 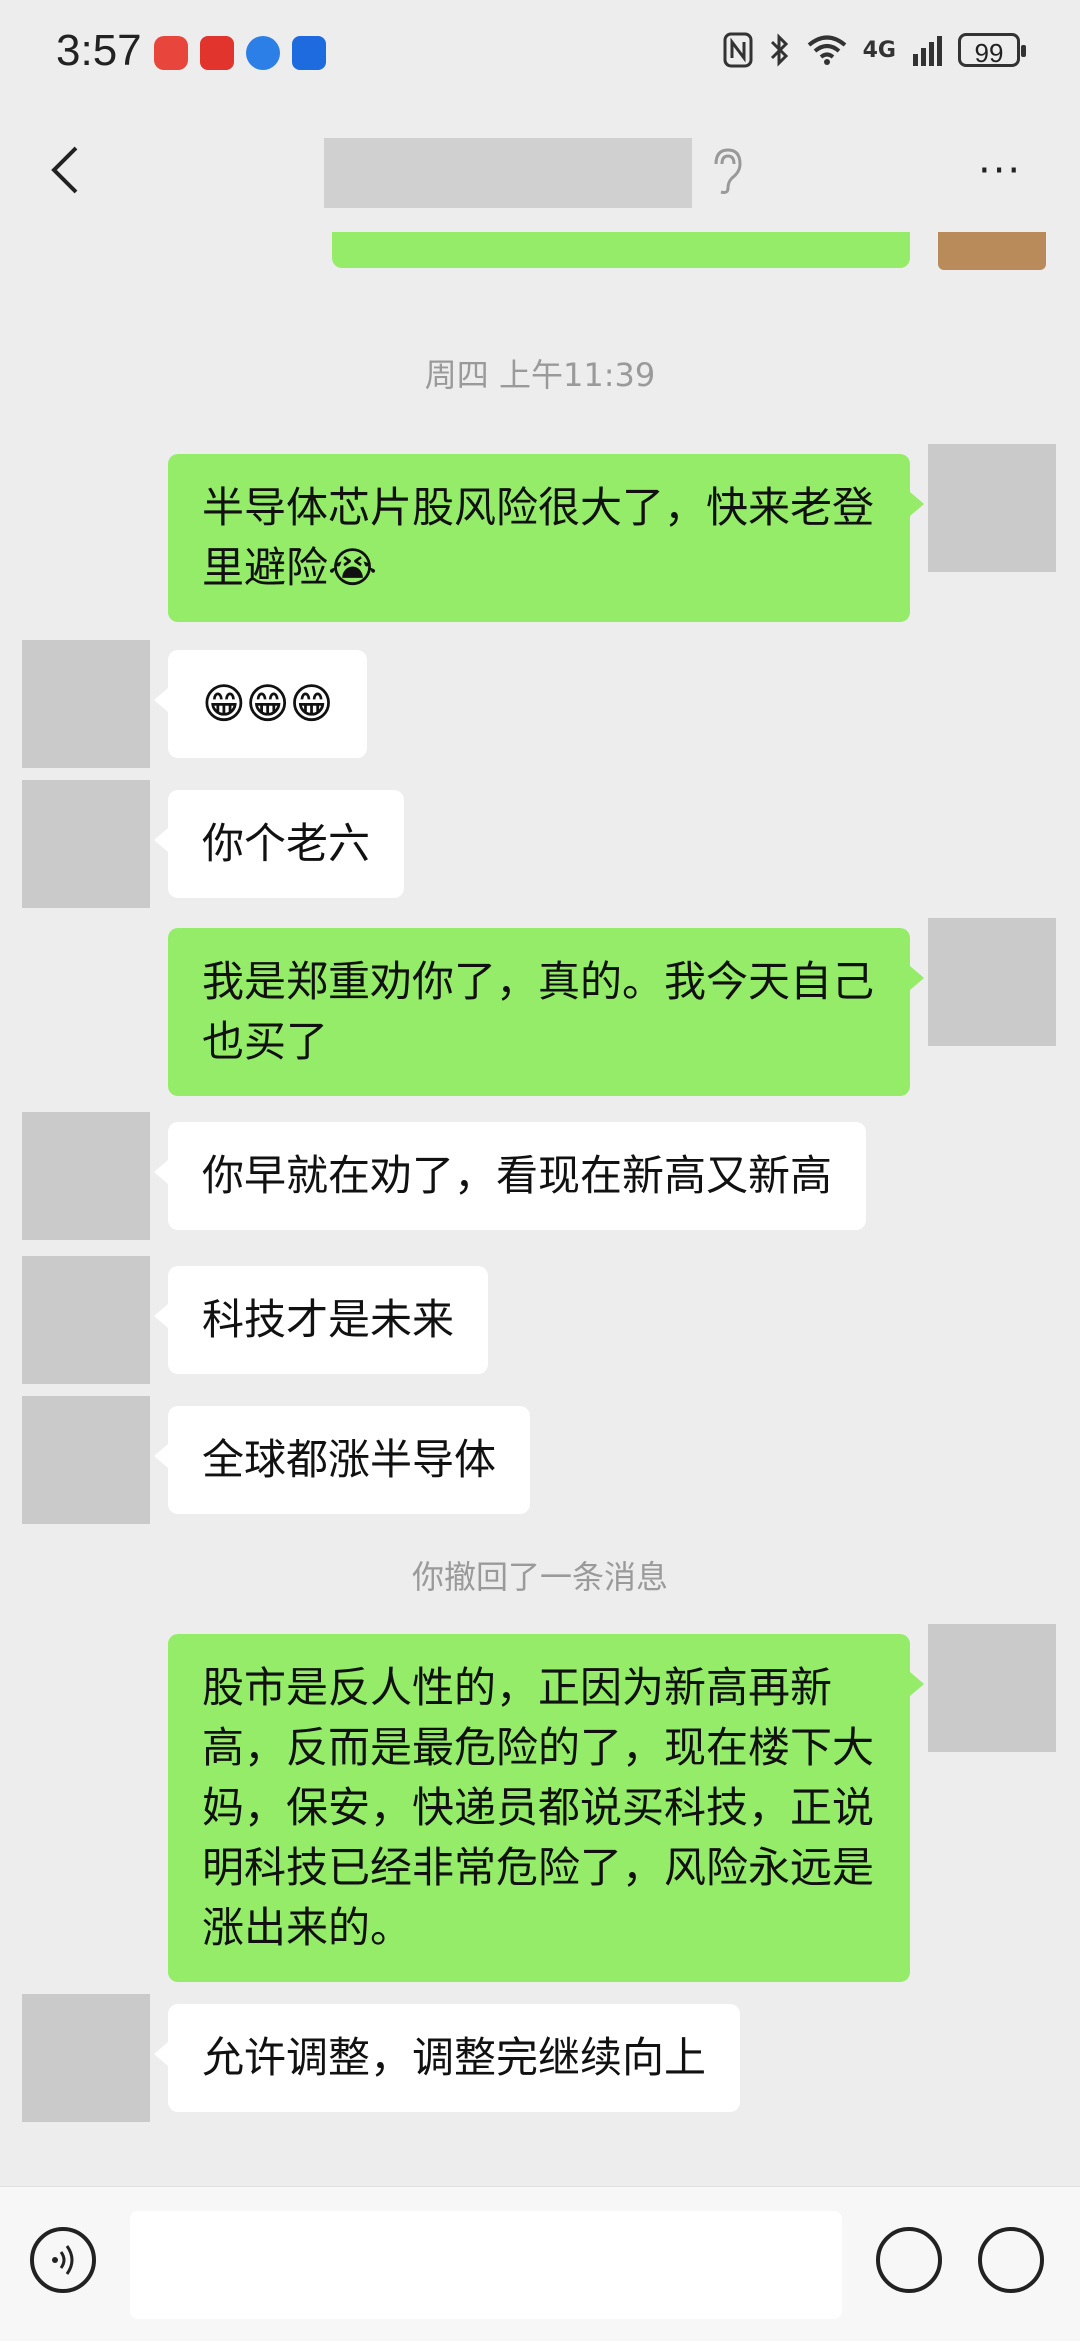 What do you see at coordinates (728, 171) in the screenshot?
I see `earpiece-mode-icon` at bounding box center [728, 171].